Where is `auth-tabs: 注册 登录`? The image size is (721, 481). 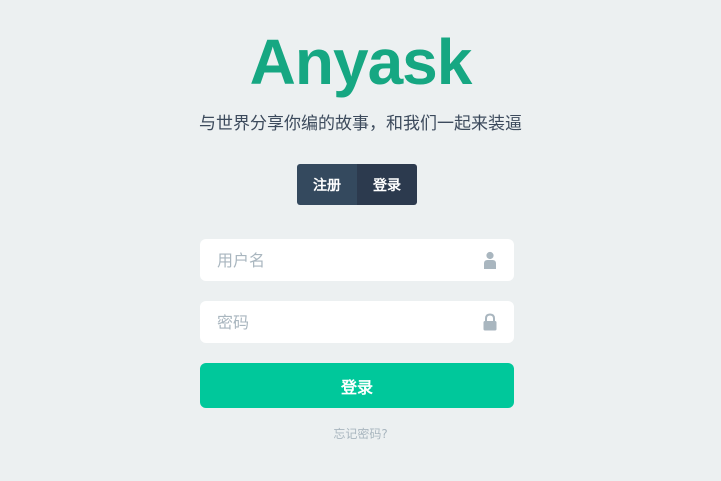
auth-tabs: 注册 登录 is located at coordinates (357, 184).